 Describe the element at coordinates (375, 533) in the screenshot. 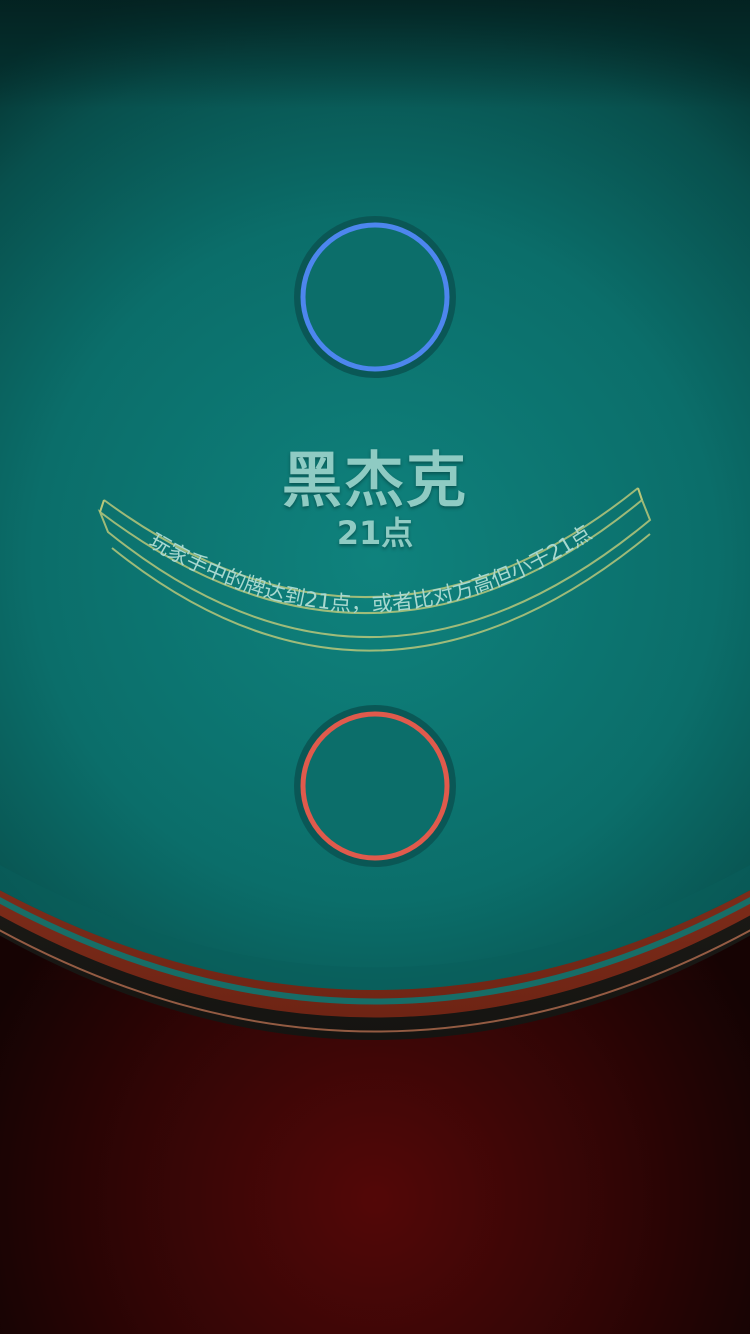

I see `game-subtitle: 21点` at that location.